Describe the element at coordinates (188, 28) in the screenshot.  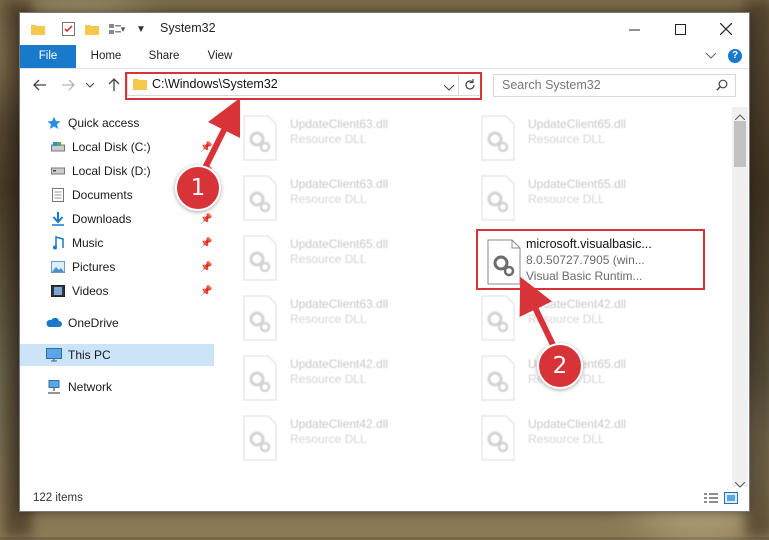
I see `window-title: System32` at that location.